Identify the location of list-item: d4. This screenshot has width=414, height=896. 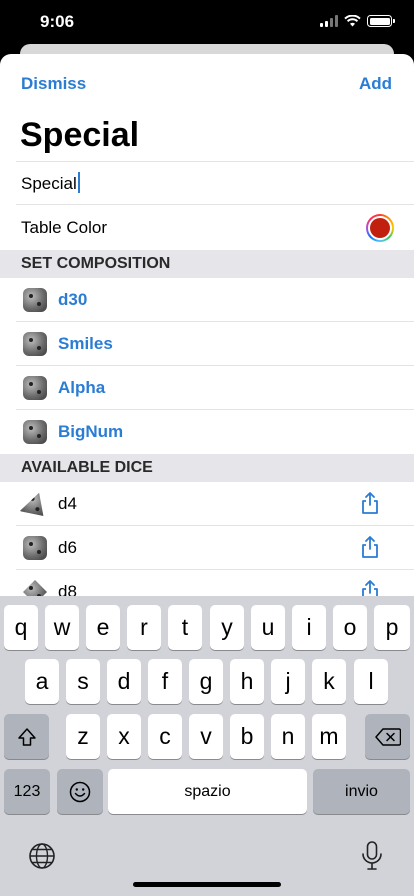
(207, 504).